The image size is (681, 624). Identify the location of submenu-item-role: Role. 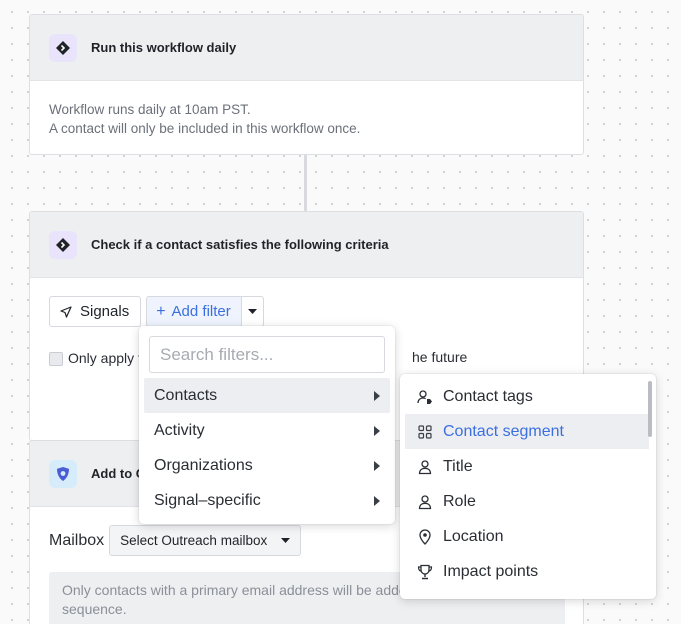
(527, 501).